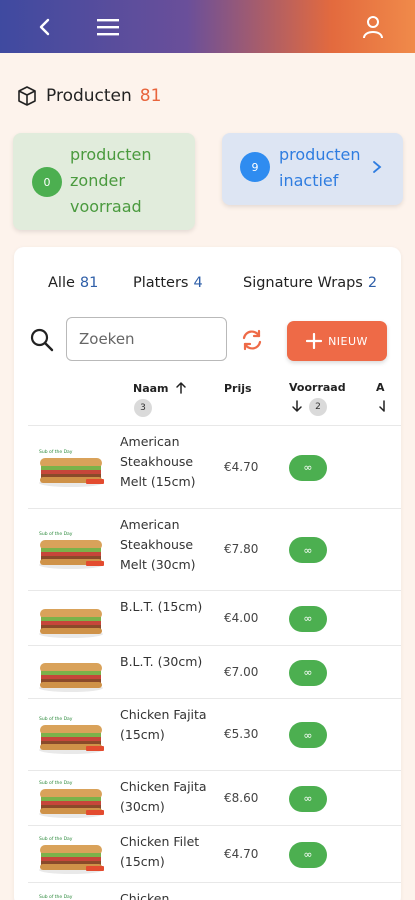 The image size is (415, 900). What do you see at coordinates (238, 388) in the screenshot?
I see `column-header-price: Prijs` at bounding box center [238, 388].